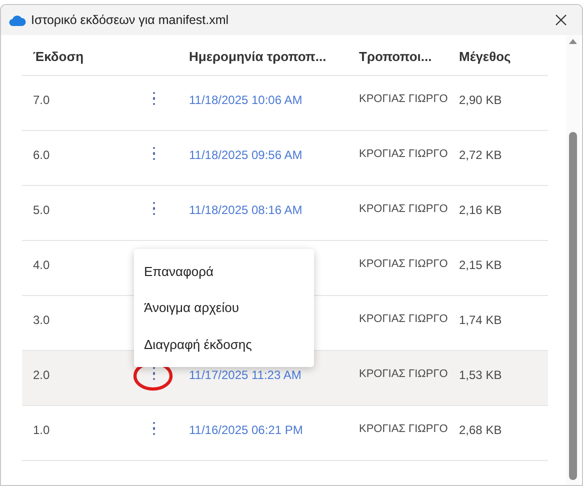 This screenshot has width=583, height=486. Describe the element at coordinates (480, 265) in the screenshot. I see `size-text: 2,15 KB` at that location.